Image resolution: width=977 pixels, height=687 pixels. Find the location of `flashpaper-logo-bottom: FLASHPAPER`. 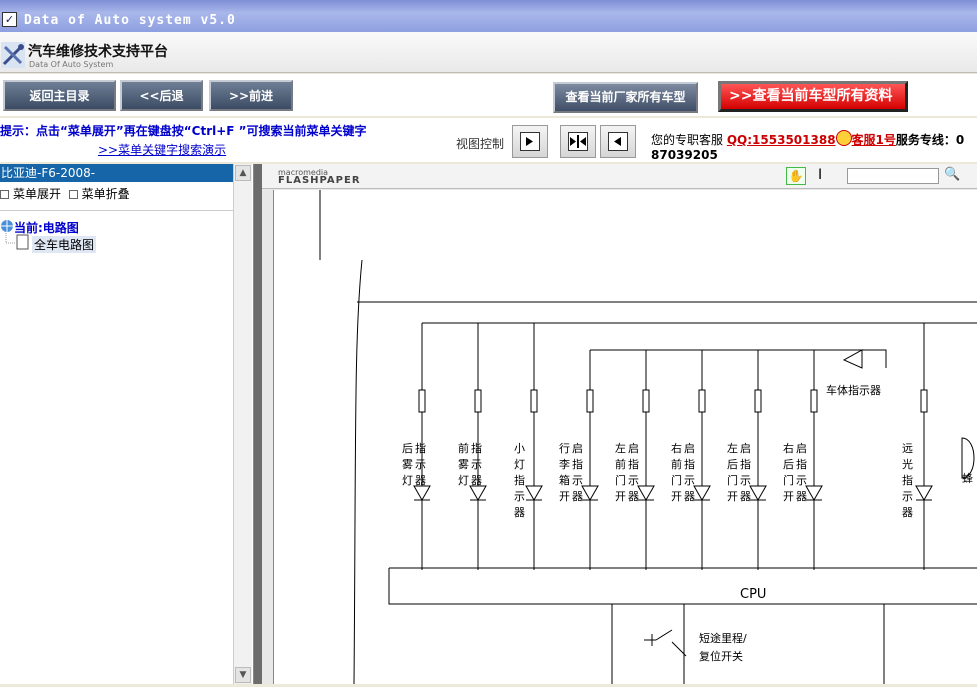

flashpaper-logo-bottom: FLASHPAPER is located at coordinates (319, 180).